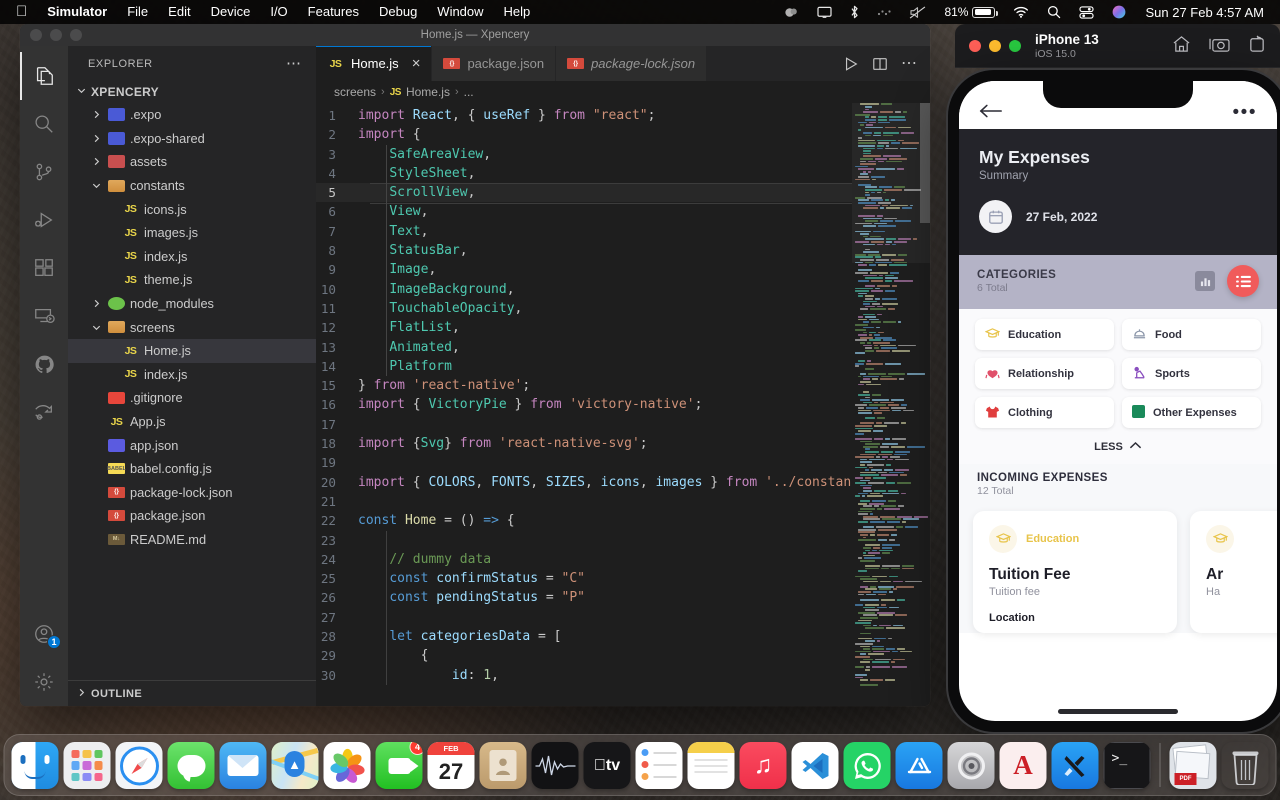  I want to click on wifi-icon, so click(1021, 12).